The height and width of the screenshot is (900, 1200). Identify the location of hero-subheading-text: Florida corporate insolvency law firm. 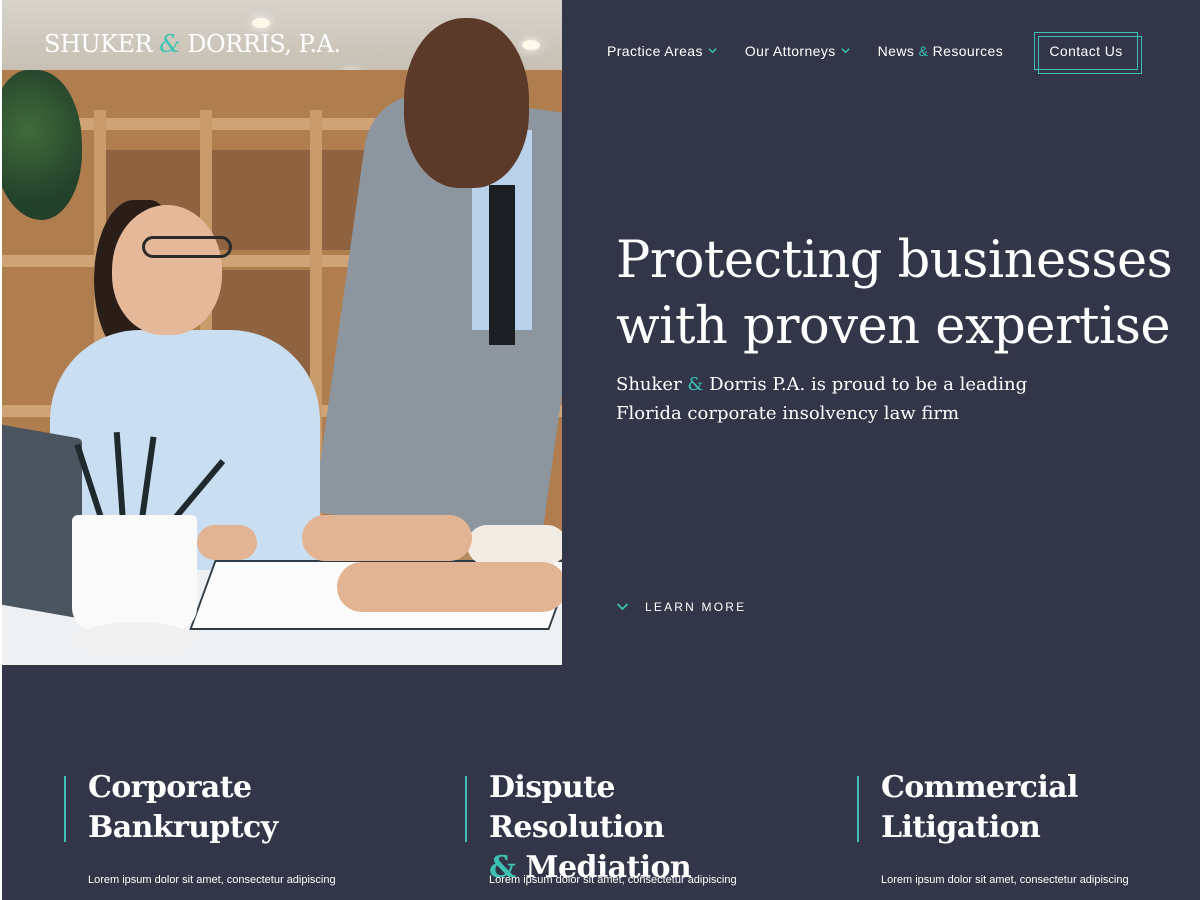
(788, 413).